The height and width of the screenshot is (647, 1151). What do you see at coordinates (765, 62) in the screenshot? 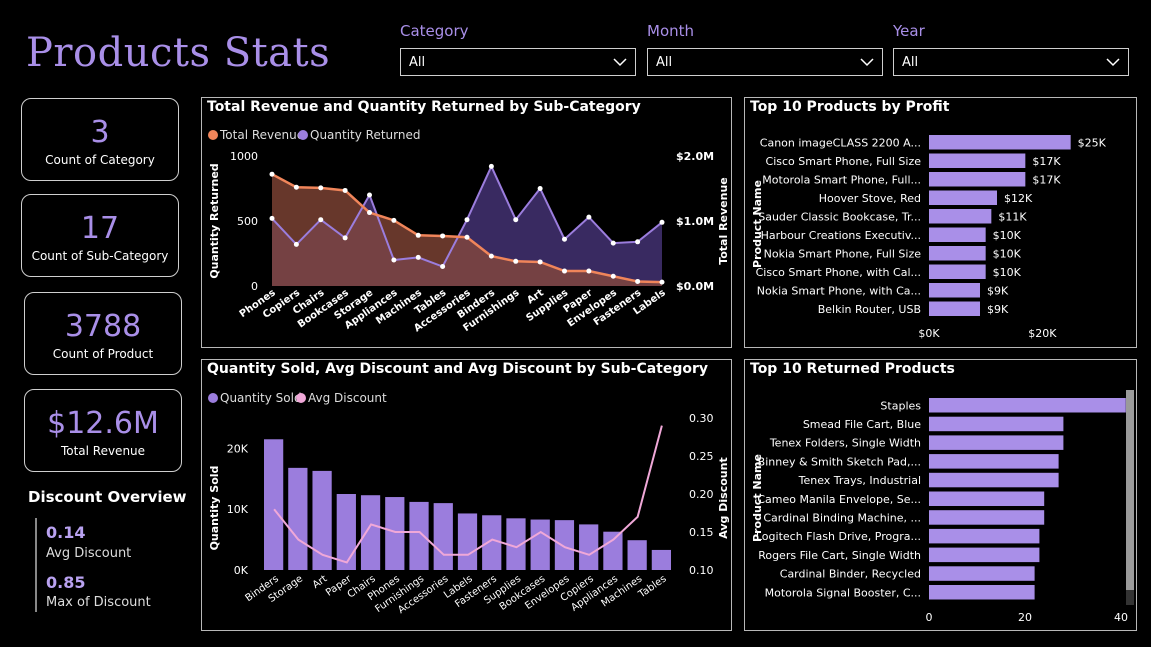
I see `month-dropdown: All` at bounding box center [765, 62].